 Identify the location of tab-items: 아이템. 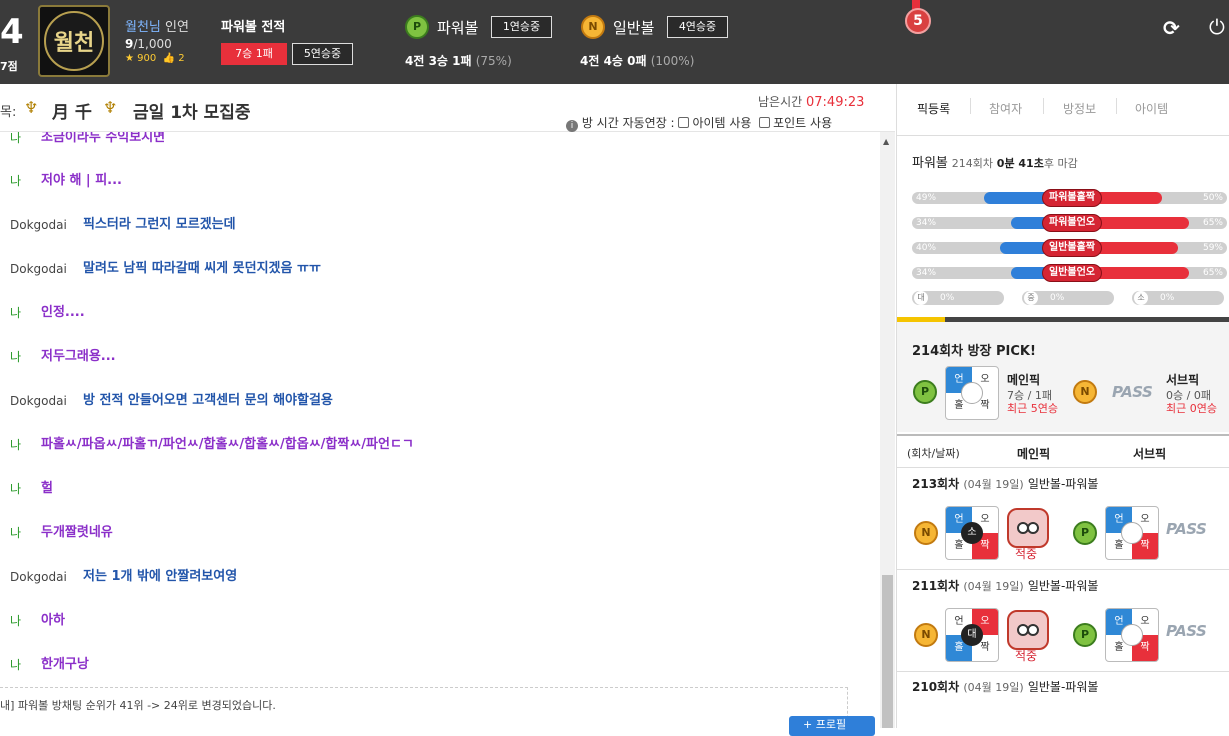
(1151, 108).